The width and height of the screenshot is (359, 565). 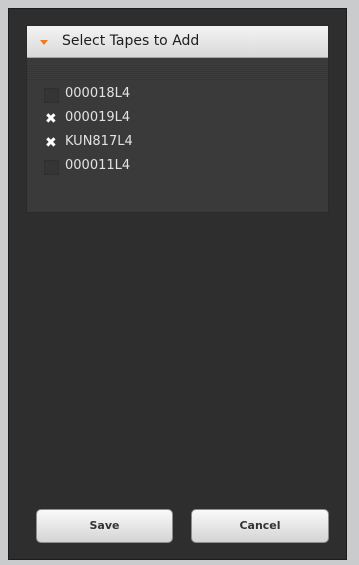 What do you see at coordinates (131, 41) in the screenshot?
I see `panel-title: Select Tapes to Add` at bounding box center [131, 41].